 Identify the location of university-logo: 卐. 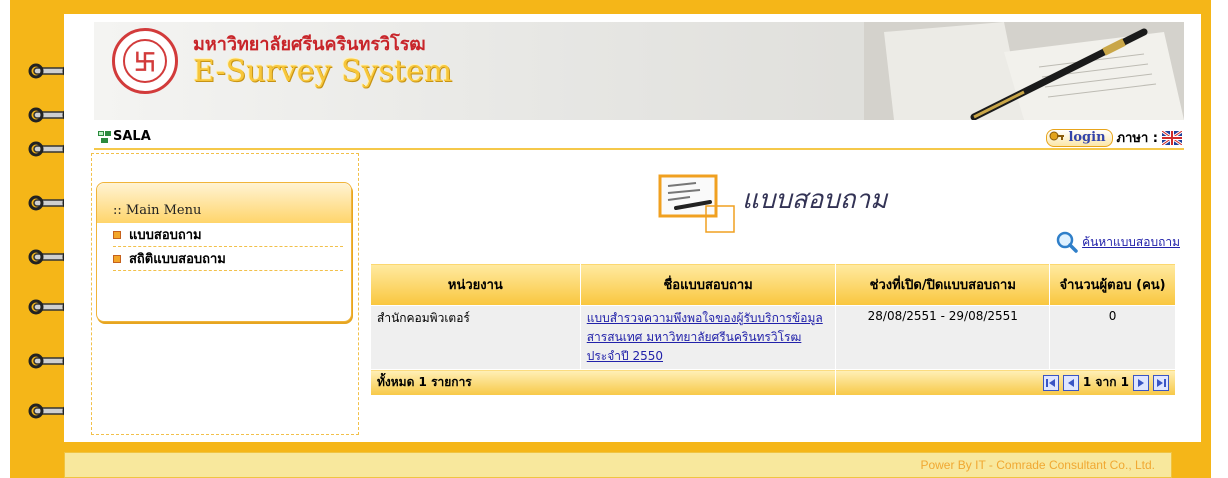
(145, 61).